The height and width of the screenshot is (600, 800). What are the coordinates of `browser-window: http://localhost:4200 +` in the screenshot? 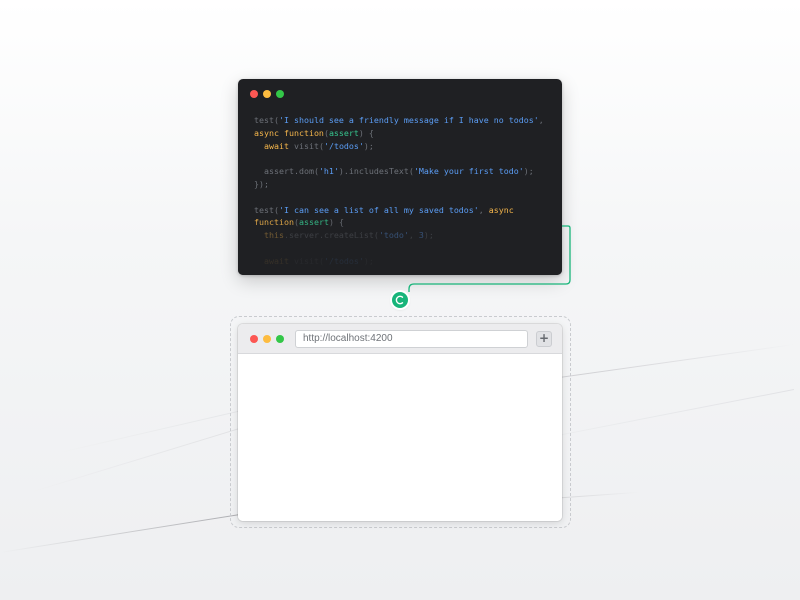 It's located at (400, 422).